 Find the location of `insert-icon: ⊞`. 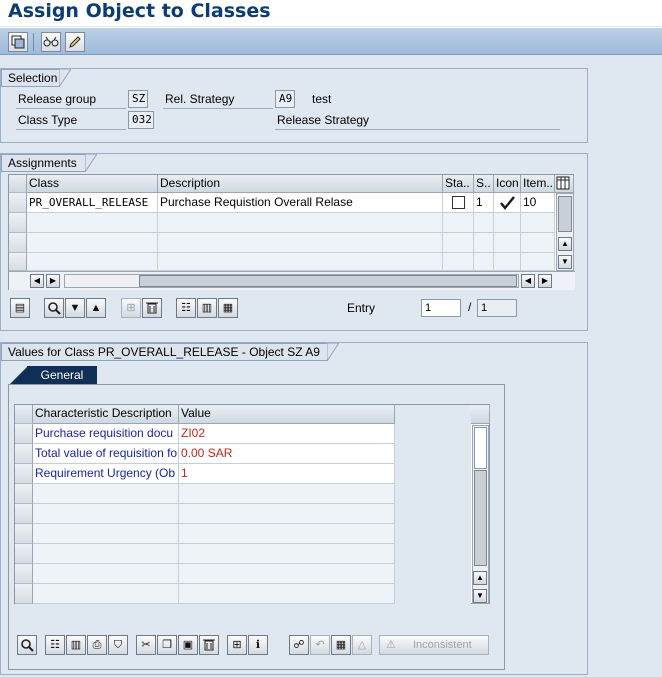

insert-icon: ⊞ is located at coordinates (237, 645).